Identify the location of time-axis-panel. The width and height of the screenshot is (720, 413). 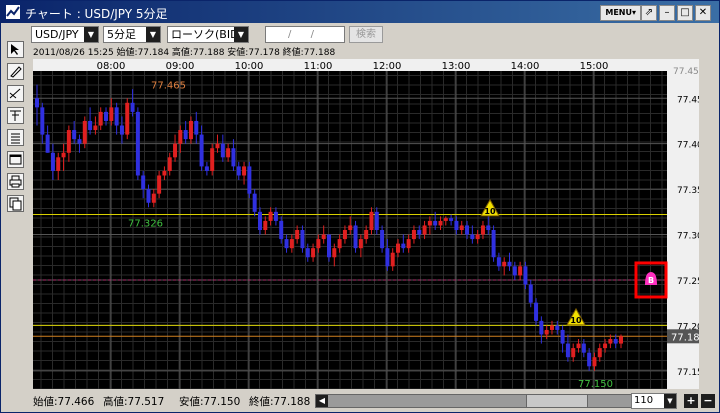
(350, 65).